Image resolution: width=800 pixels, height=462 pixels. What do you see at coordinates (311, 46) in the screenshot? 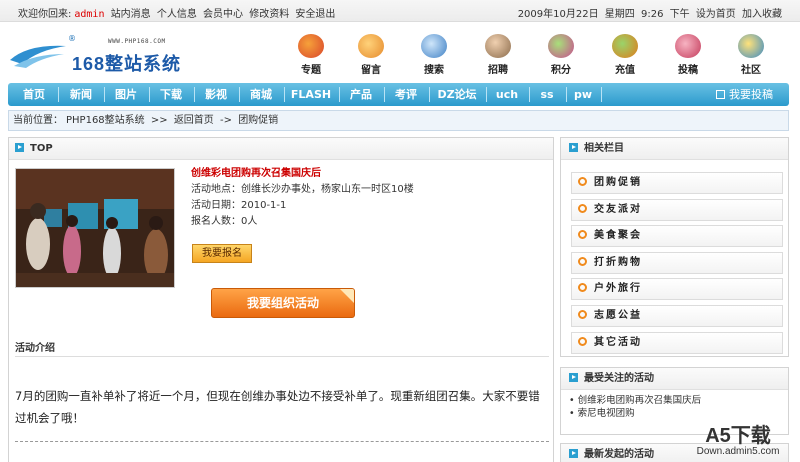
I see `topics-icon` at bounding box center [311, 46].